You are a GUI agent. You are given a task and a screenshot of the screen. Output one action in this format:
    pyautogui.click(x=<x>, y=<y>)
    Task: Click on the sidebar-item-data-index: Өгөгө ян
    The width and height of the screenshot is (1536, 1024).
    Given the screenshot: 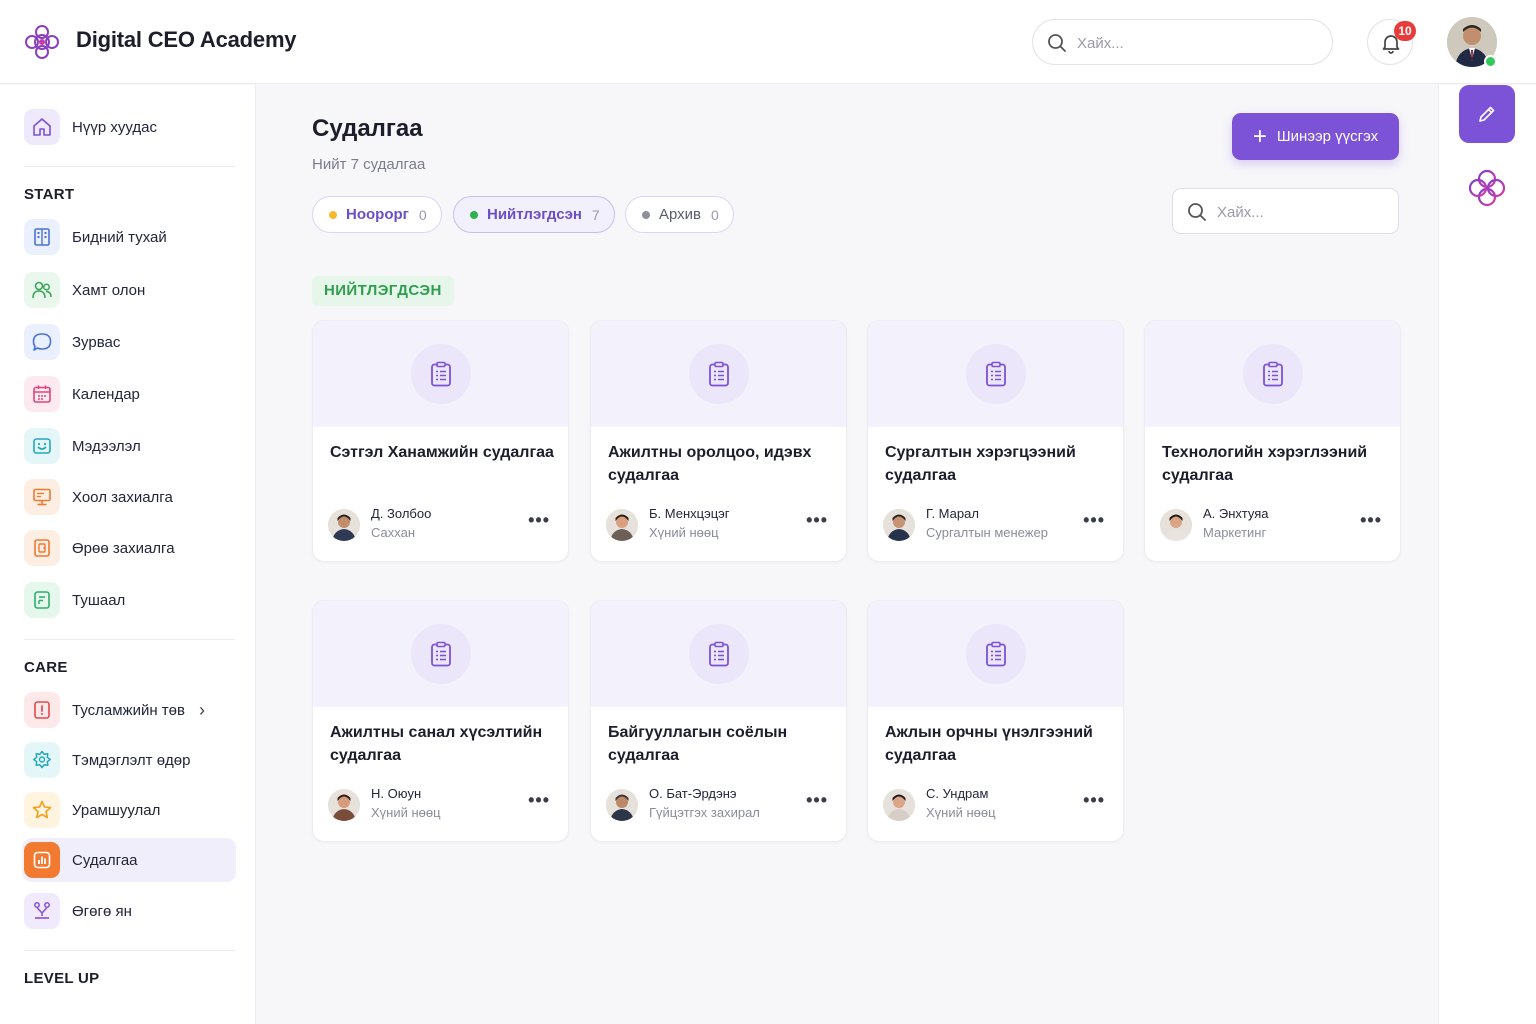 What is the action you would take?
    pyautogui.click(x=129, y=911)
    